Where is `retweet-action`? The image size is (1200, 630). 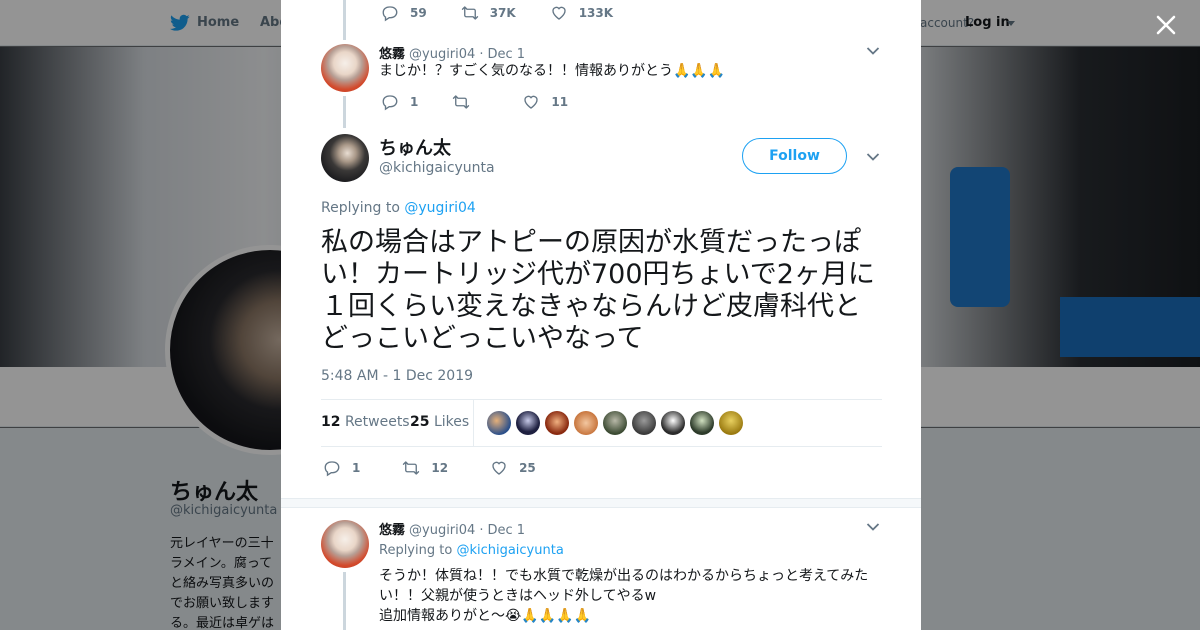 retweet-action is located at coordinates (461, 102).